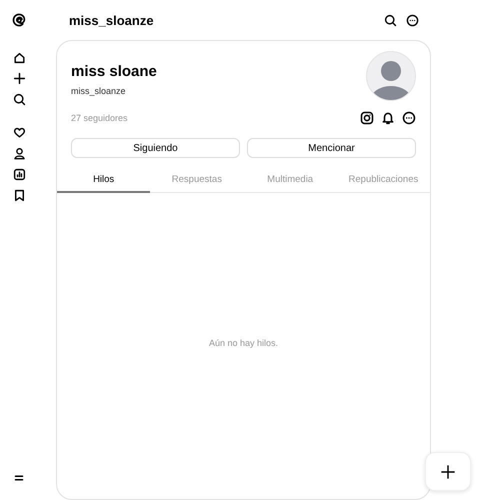 The image size is (485, 500). Describe the element at coordinates (367, 118) in the screenshot. I see `camera-icon` at that location.